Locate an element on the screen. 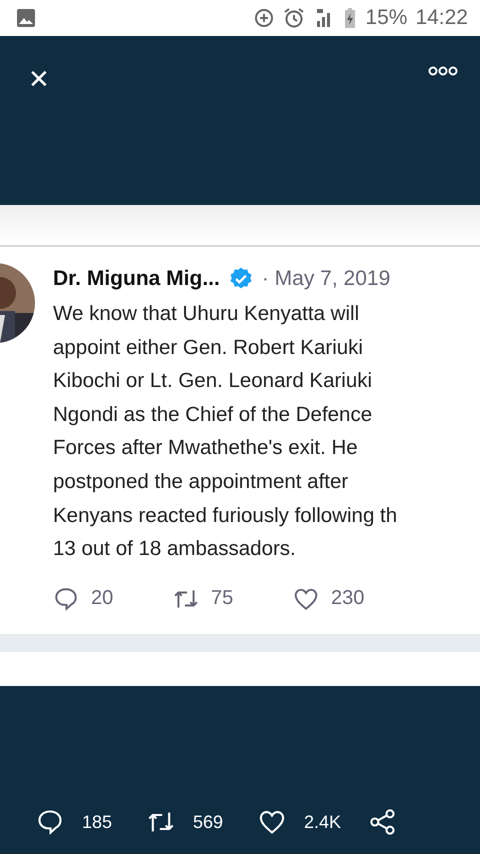  reply-icon is located at coordinates (50, 822).